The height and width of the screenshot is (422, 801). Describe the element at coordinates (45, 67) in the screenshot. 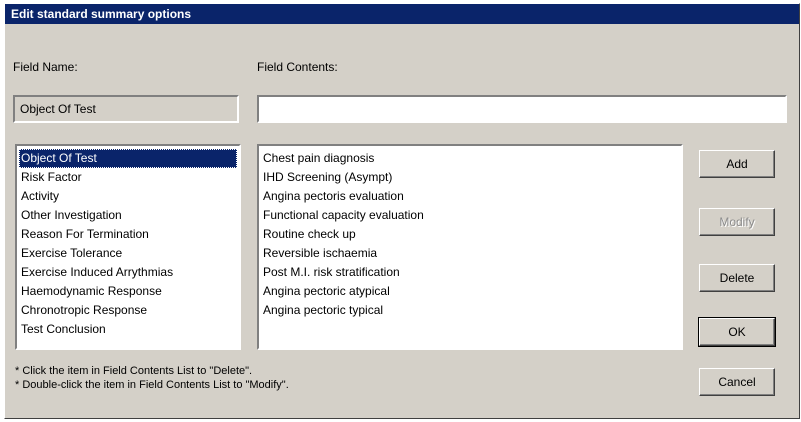

I see `field-name-label: Field Name:` at that location.